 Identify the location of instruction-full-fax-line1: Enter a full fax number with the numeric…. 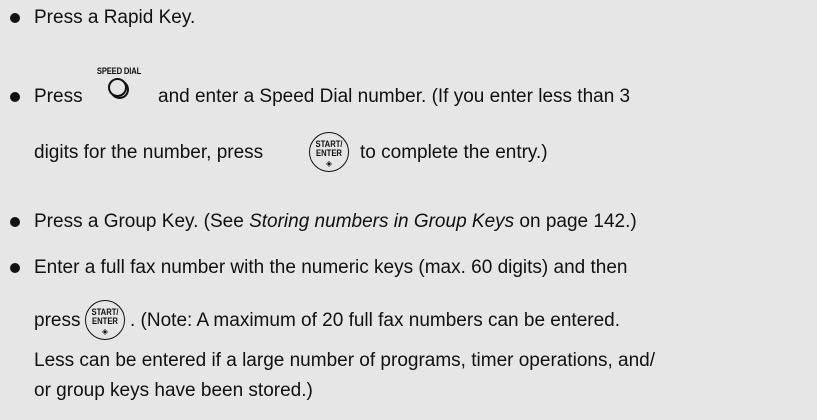
(331, 267).